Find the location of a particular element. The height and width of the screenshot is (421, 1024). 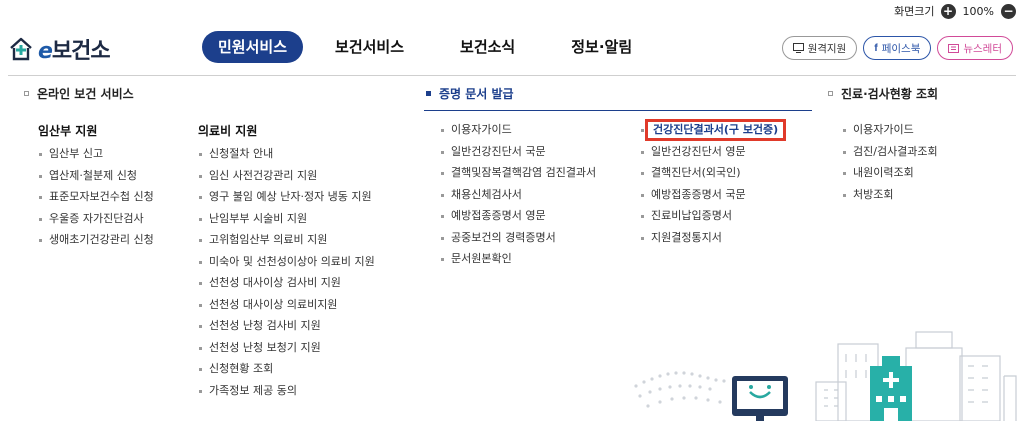

list-item: 신청현황 조회 is located at coordinates (286, 373).